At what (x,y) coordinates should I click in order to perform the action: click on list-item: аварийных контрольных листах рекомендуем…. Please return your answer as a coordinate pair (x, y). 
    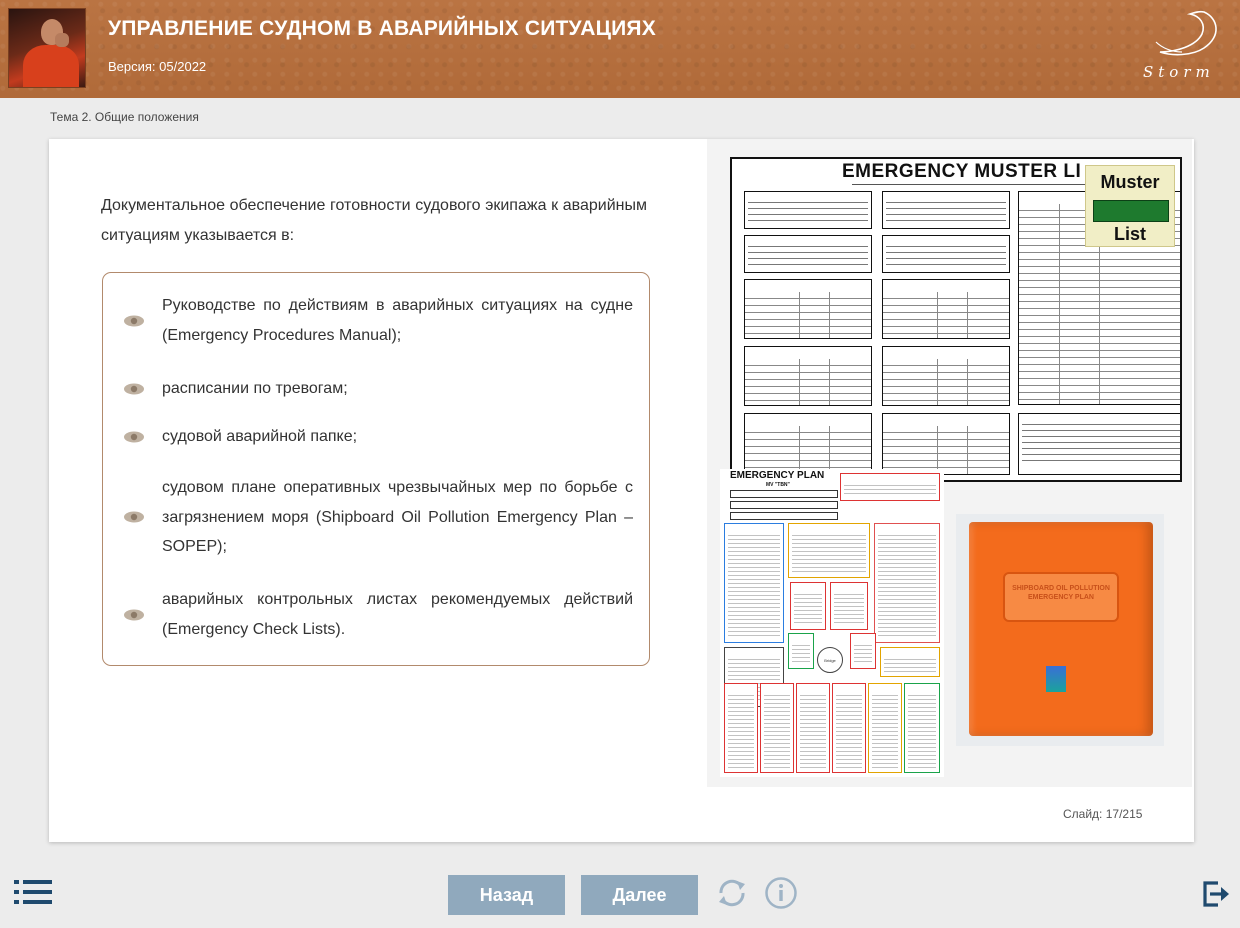
    Looking at the image, I should click on (378, 614).